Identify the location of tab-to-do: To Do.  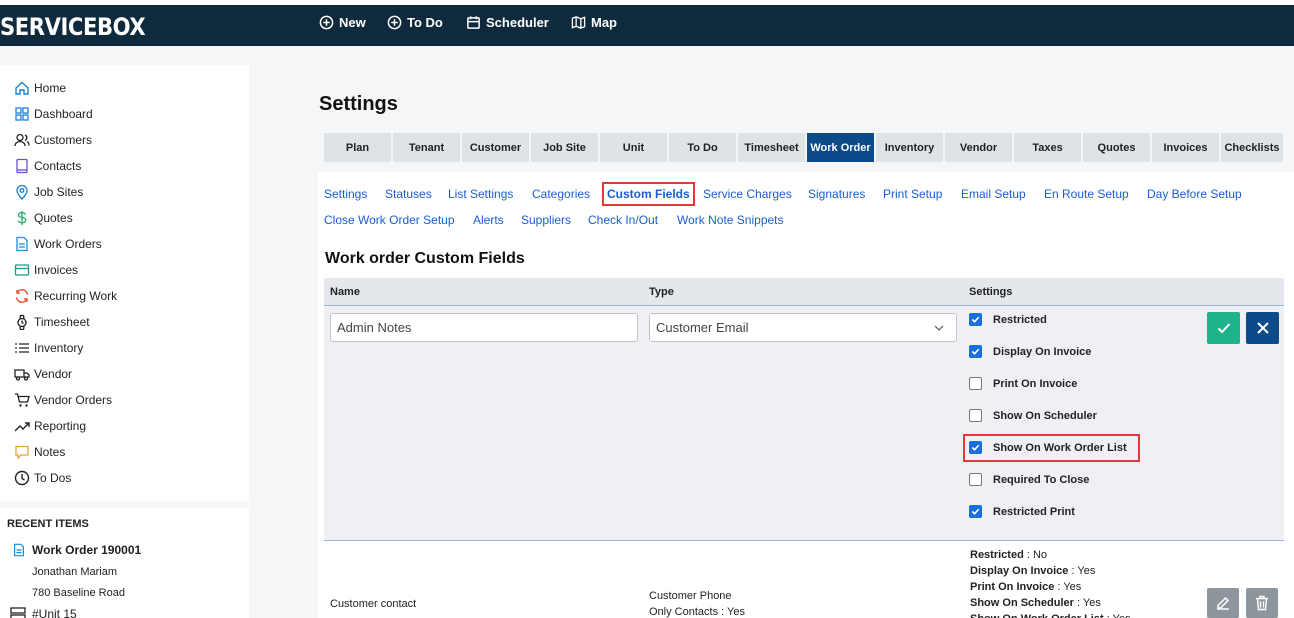
(702, 147).